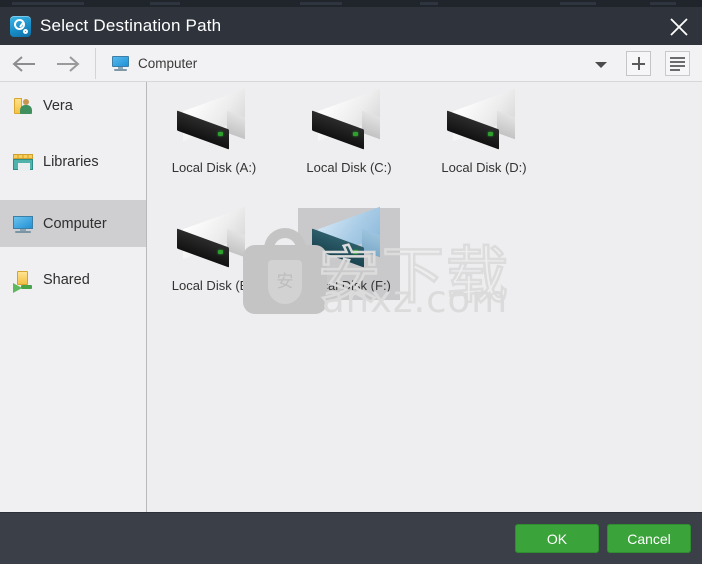  I want to click on list-item-label: Local Disk (C:), so click(349, 167).